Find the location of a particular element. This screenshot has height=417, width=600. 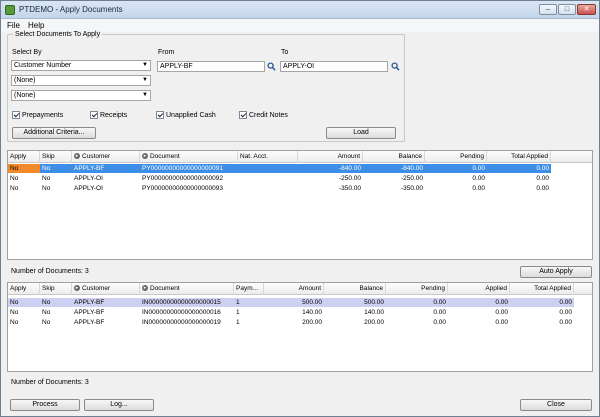

cell-nat-acct is located at coordinates (268, 168).